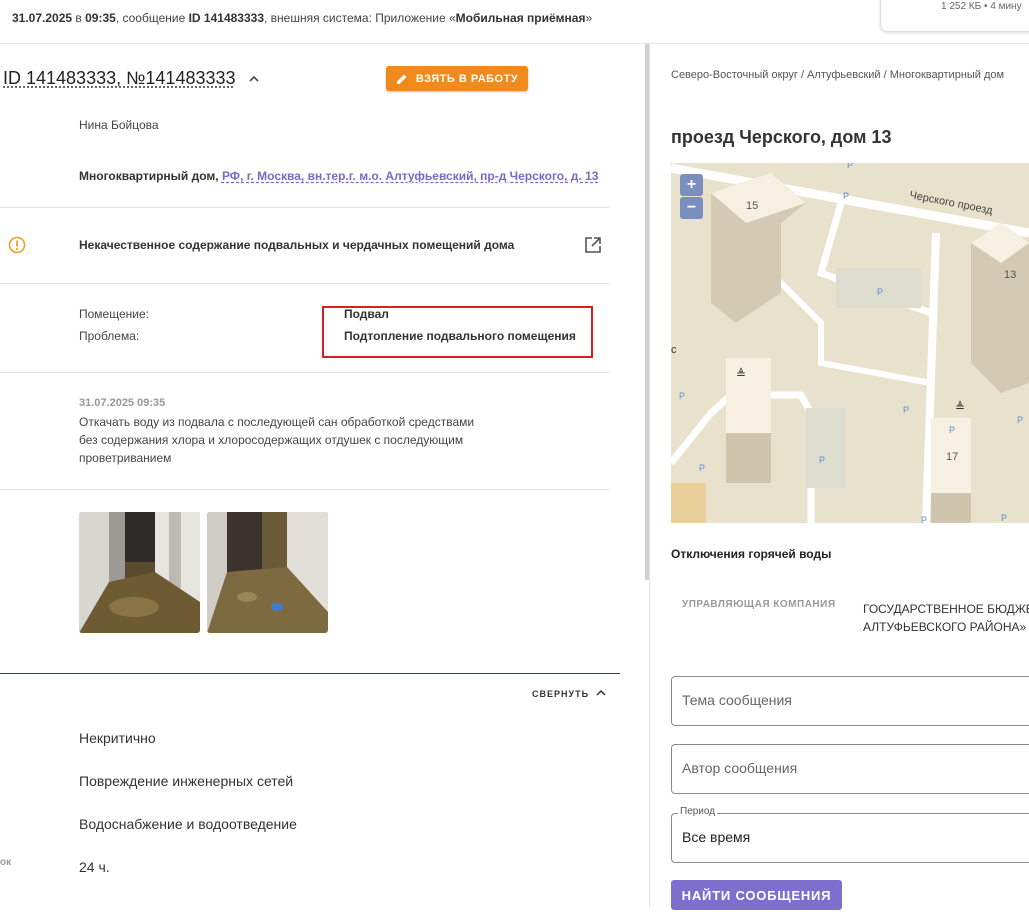 Image resolution: width=1029 pixels, height=912 pixels. Describe the element at coordinates (114, 314) in the screenshot. I see `room-label: Помещение:` at that location.